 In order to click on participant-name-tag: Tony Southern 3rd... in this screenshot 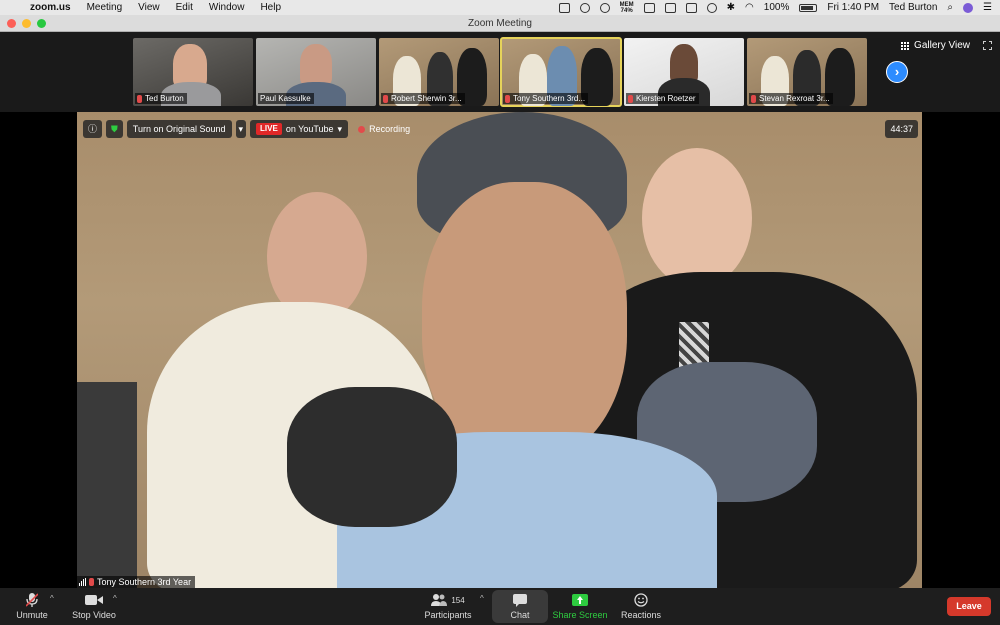, I will do `click(546, 98)`.